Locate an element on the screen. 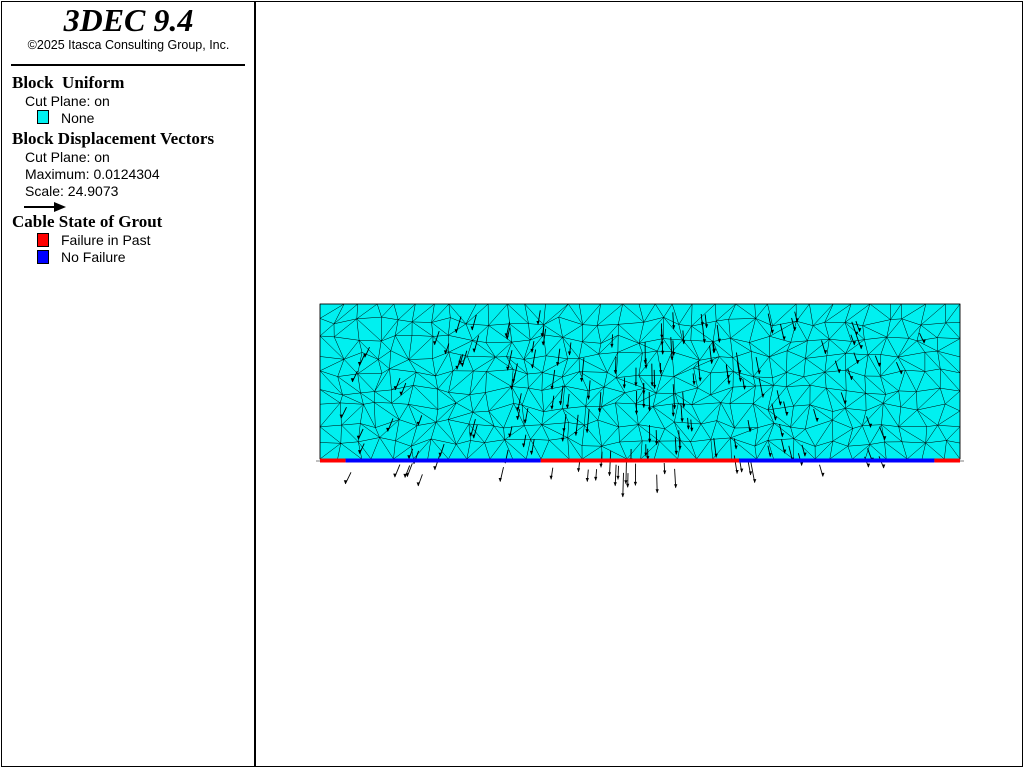 Image resolution: width=1024 pixels, height=768 pixels. legend-failure-in-past-label: Failure in Past is located at coordinates (106, 240).